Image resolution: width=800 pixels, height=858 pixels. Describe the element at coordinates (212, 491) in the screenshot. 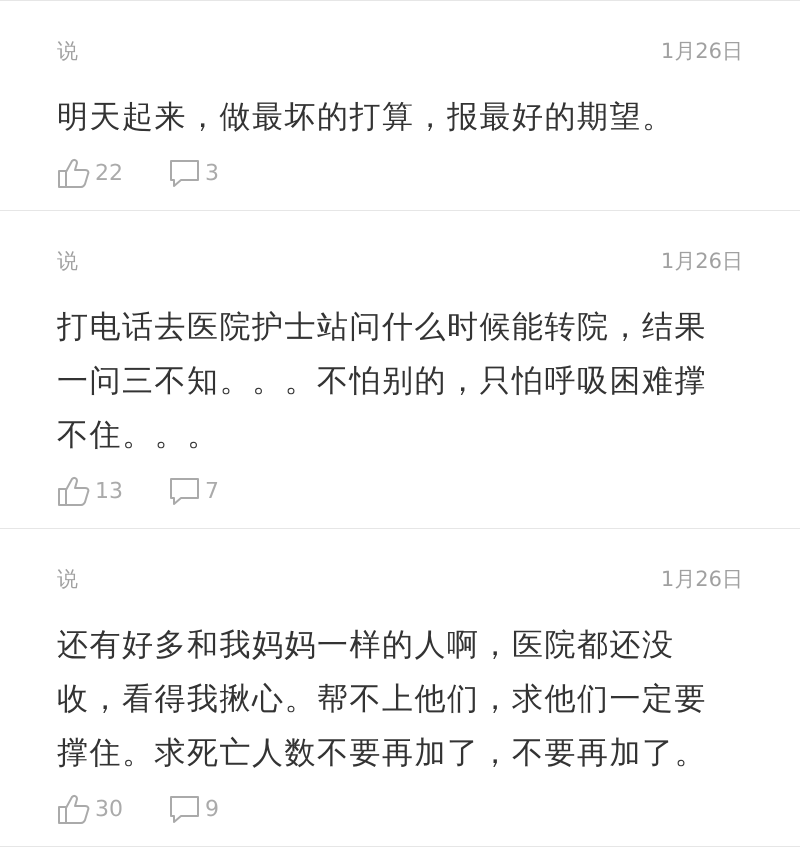

I see `reply-count: 7` at that location.